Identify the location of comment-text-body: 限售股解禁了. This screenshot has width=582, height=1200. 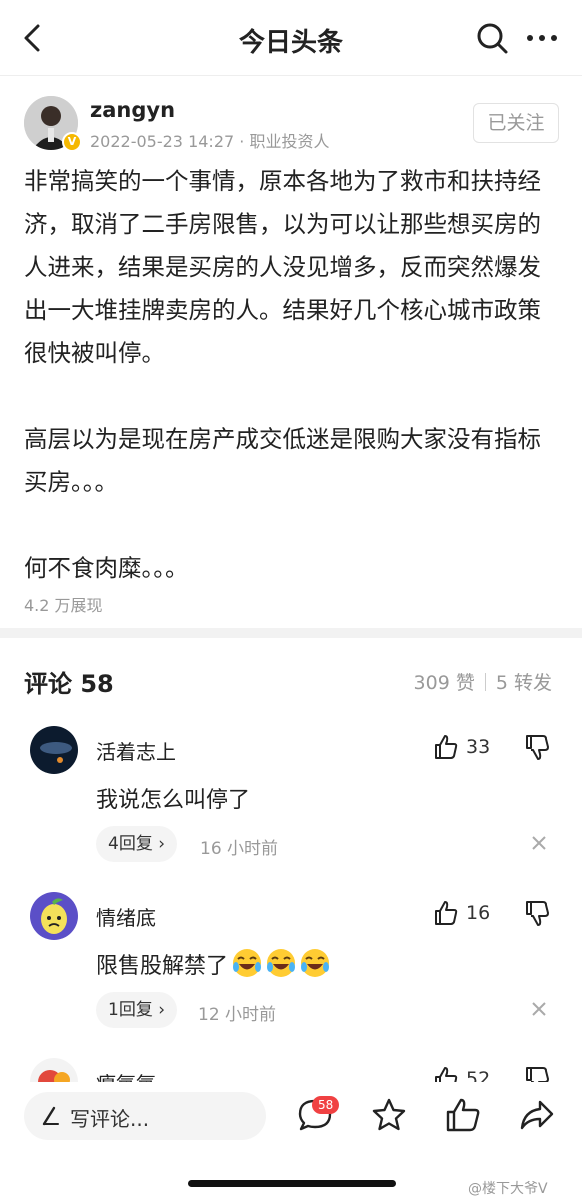
(162, 966).